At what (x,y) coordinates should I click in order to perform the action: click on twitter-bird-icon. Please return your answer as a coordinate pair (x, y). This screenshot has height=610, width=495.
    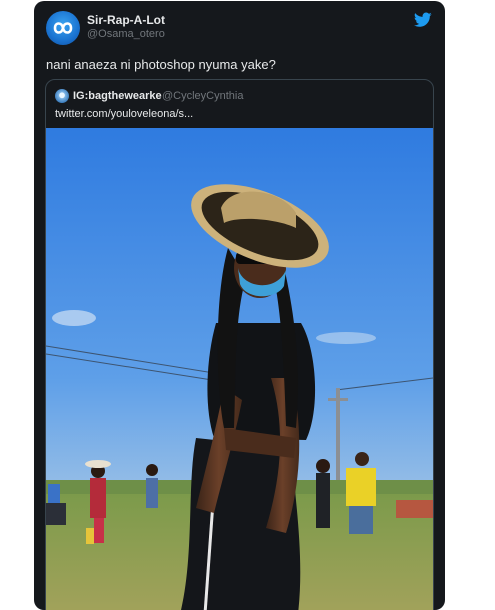
    Looking at the image, I should click on (423, 20).